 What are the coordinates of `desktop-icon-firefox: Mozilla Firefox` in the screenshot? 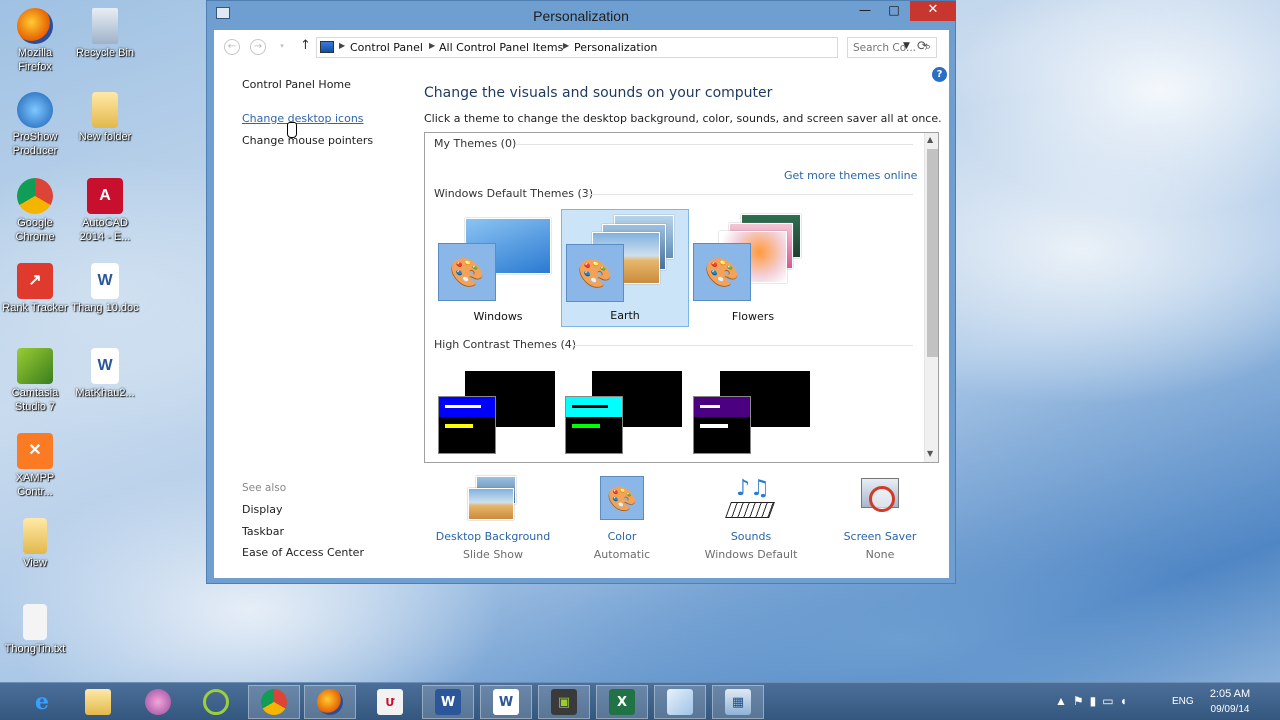 It's located at (35, 41).